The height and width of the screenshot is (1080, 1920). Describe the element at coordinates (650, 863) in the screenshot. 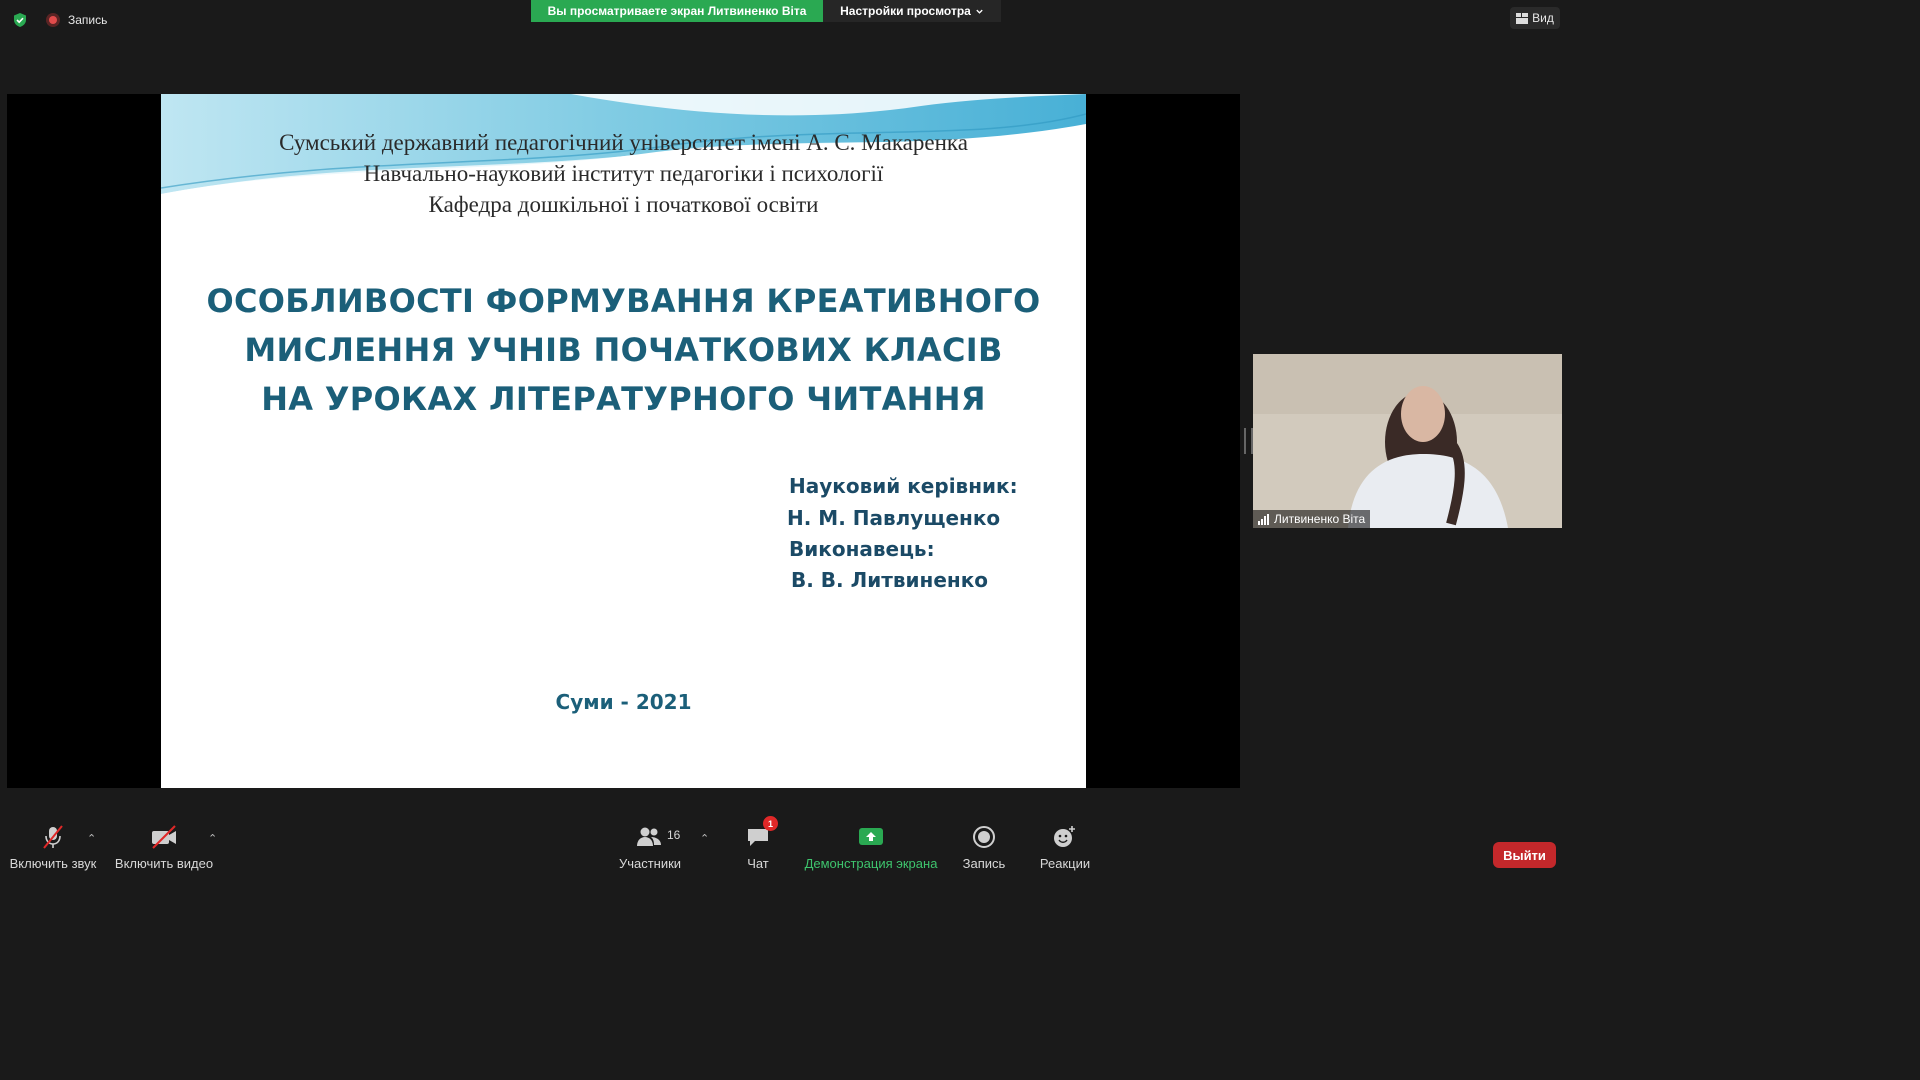

I see `participants-label: Участники` at that location.